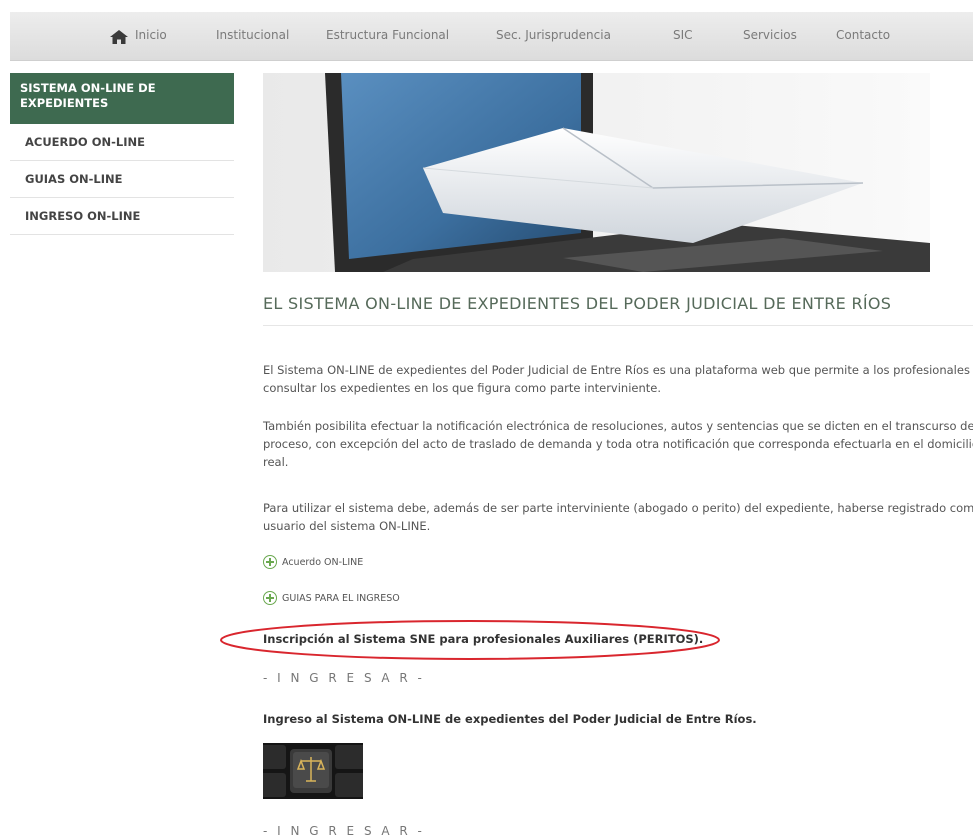  What do you see at coordinates (122, 142) in the screenshot?
I see `sidebar-item-acuerdo-online: ACUERDO ON-LINE` at bounding box center [122, 142].